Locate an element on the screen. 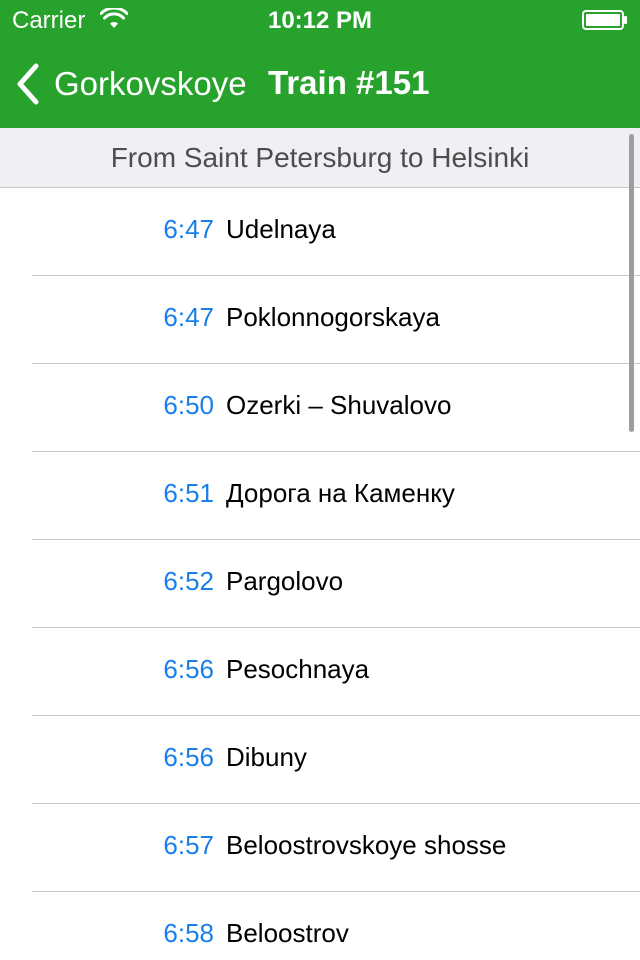 The image size is (640, 960). list-item: 6:56 Dibuny is located at coordinates (320, 760).